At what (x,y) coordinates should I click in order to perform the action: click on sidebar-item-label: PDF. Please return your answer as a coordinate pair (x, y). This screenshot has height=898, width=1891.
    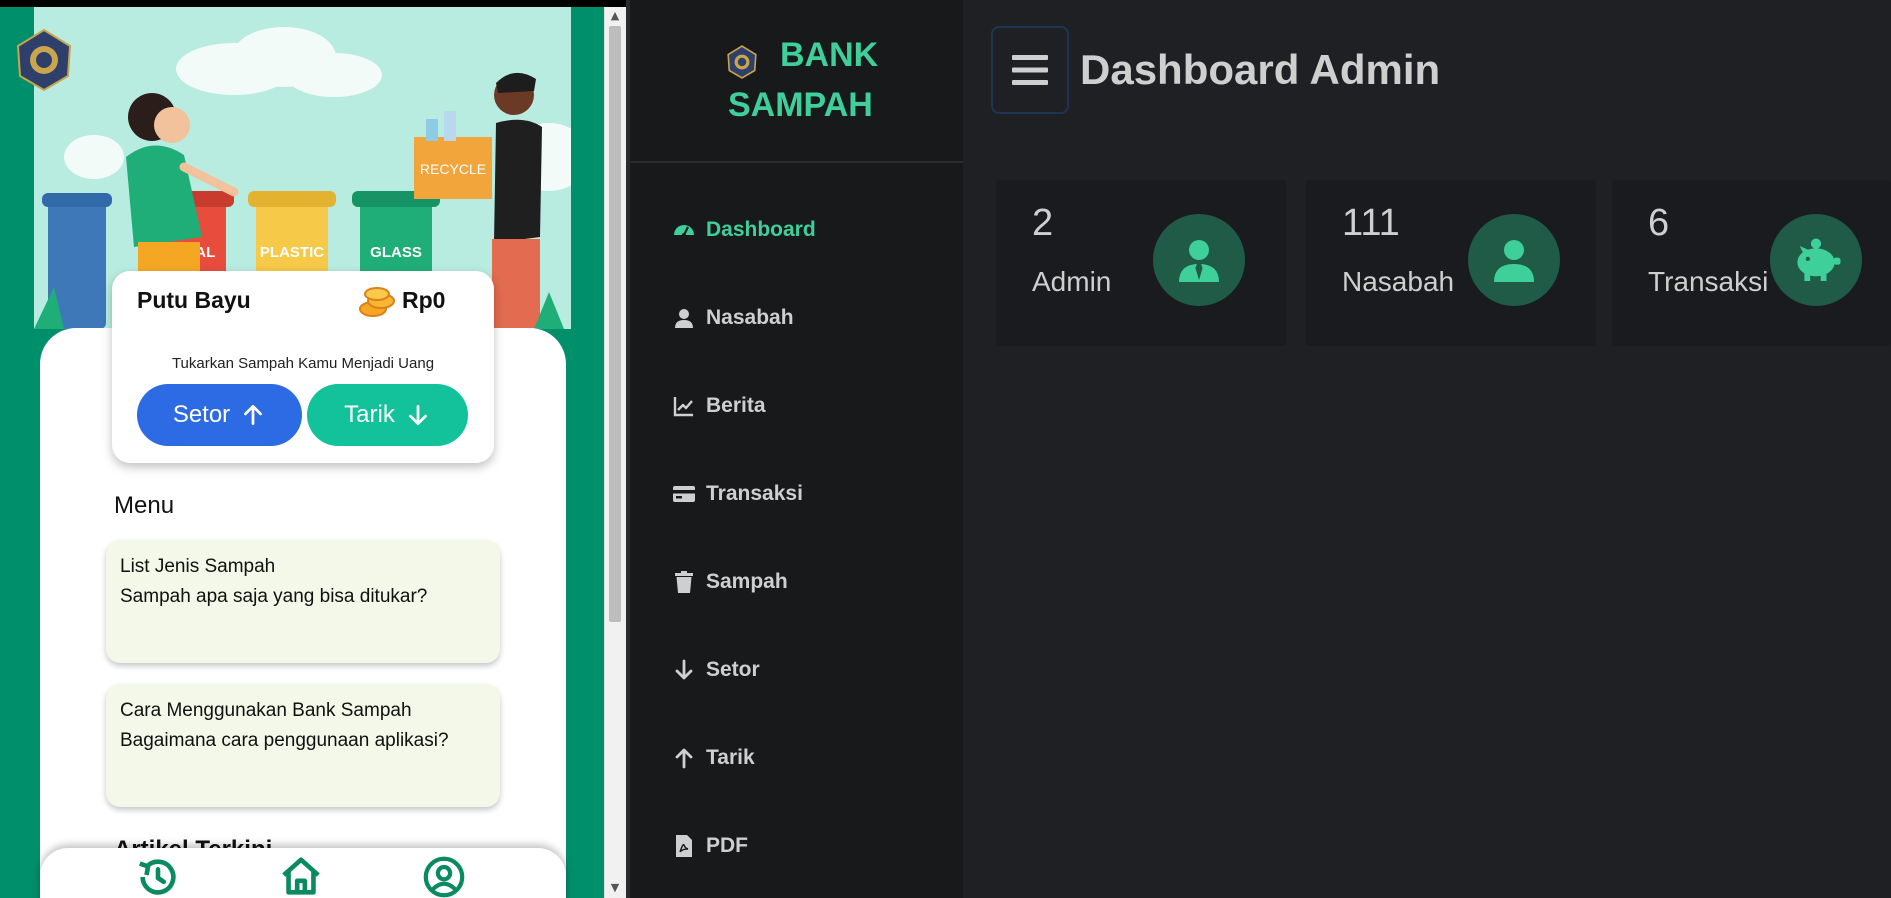
    Looking at the image, I should click on (727, 845).